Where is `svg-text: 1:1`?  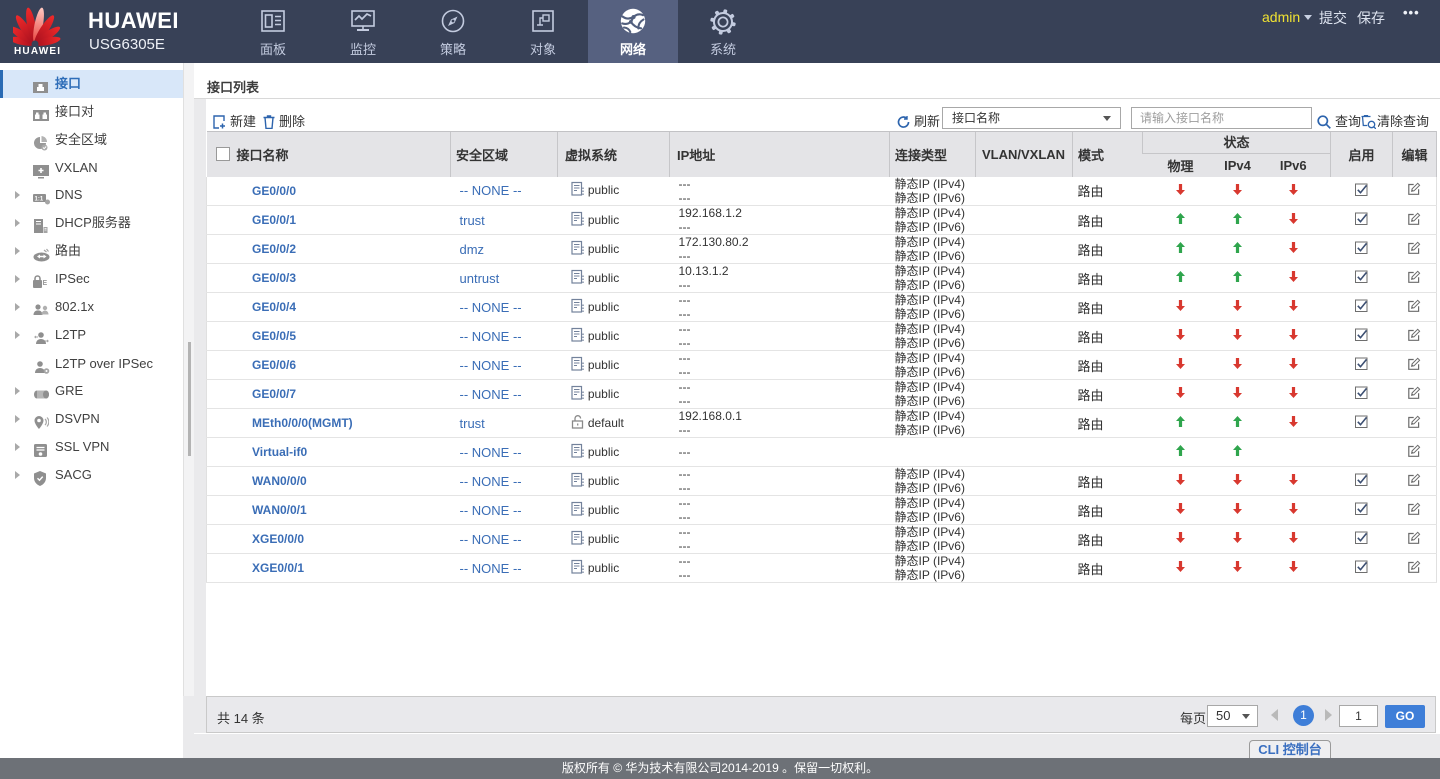 svg-text: 1:1 is located at coordinates (39, 200).